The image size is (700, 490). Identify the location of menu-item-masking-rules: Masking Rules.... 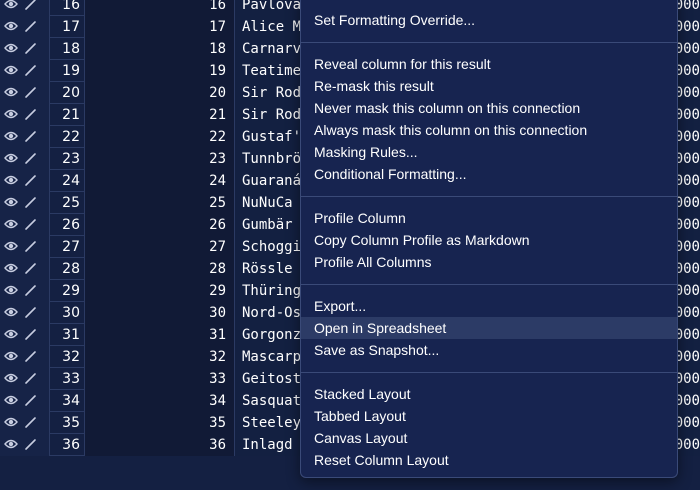
(489, 152).